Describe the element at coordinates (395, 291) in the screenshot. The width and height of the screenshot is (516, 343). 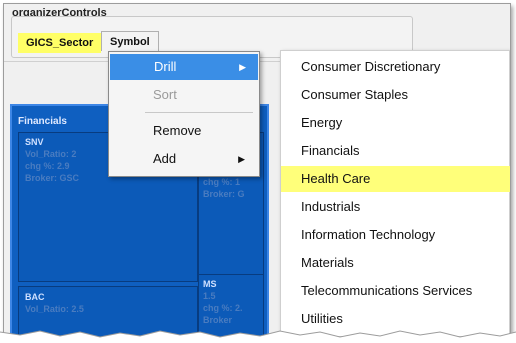
I see `submenu-item-telecommunications-services: Telecommunications Services` at that location.